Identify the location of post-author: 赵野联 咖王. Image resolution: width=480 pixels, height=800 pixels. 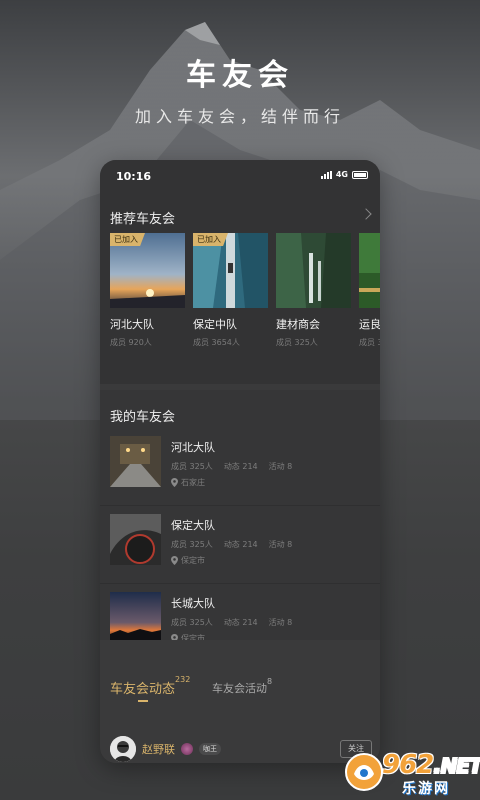
(165, 749).